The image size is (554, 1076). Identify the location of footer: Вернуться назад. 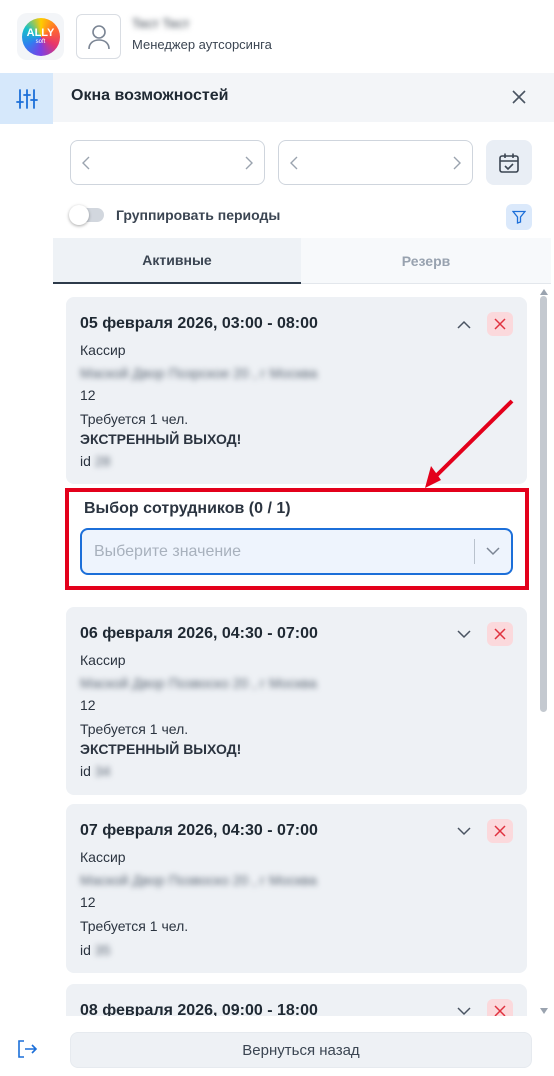
(303, 1046).